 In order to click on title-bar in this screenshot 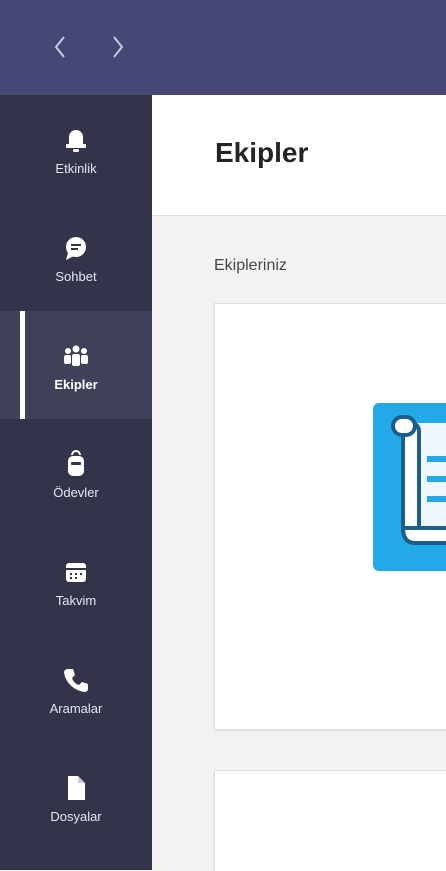, I will do `click(223, 47)`.